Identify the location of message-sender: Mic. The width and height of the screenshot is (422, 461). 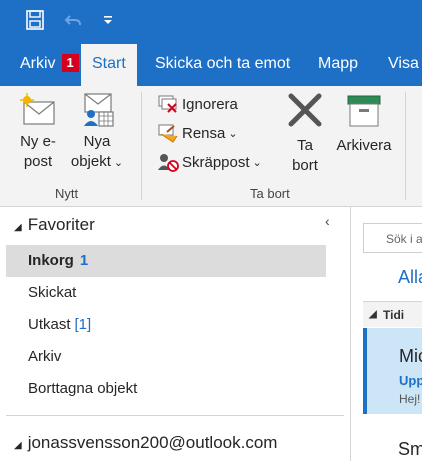
(410, 356).